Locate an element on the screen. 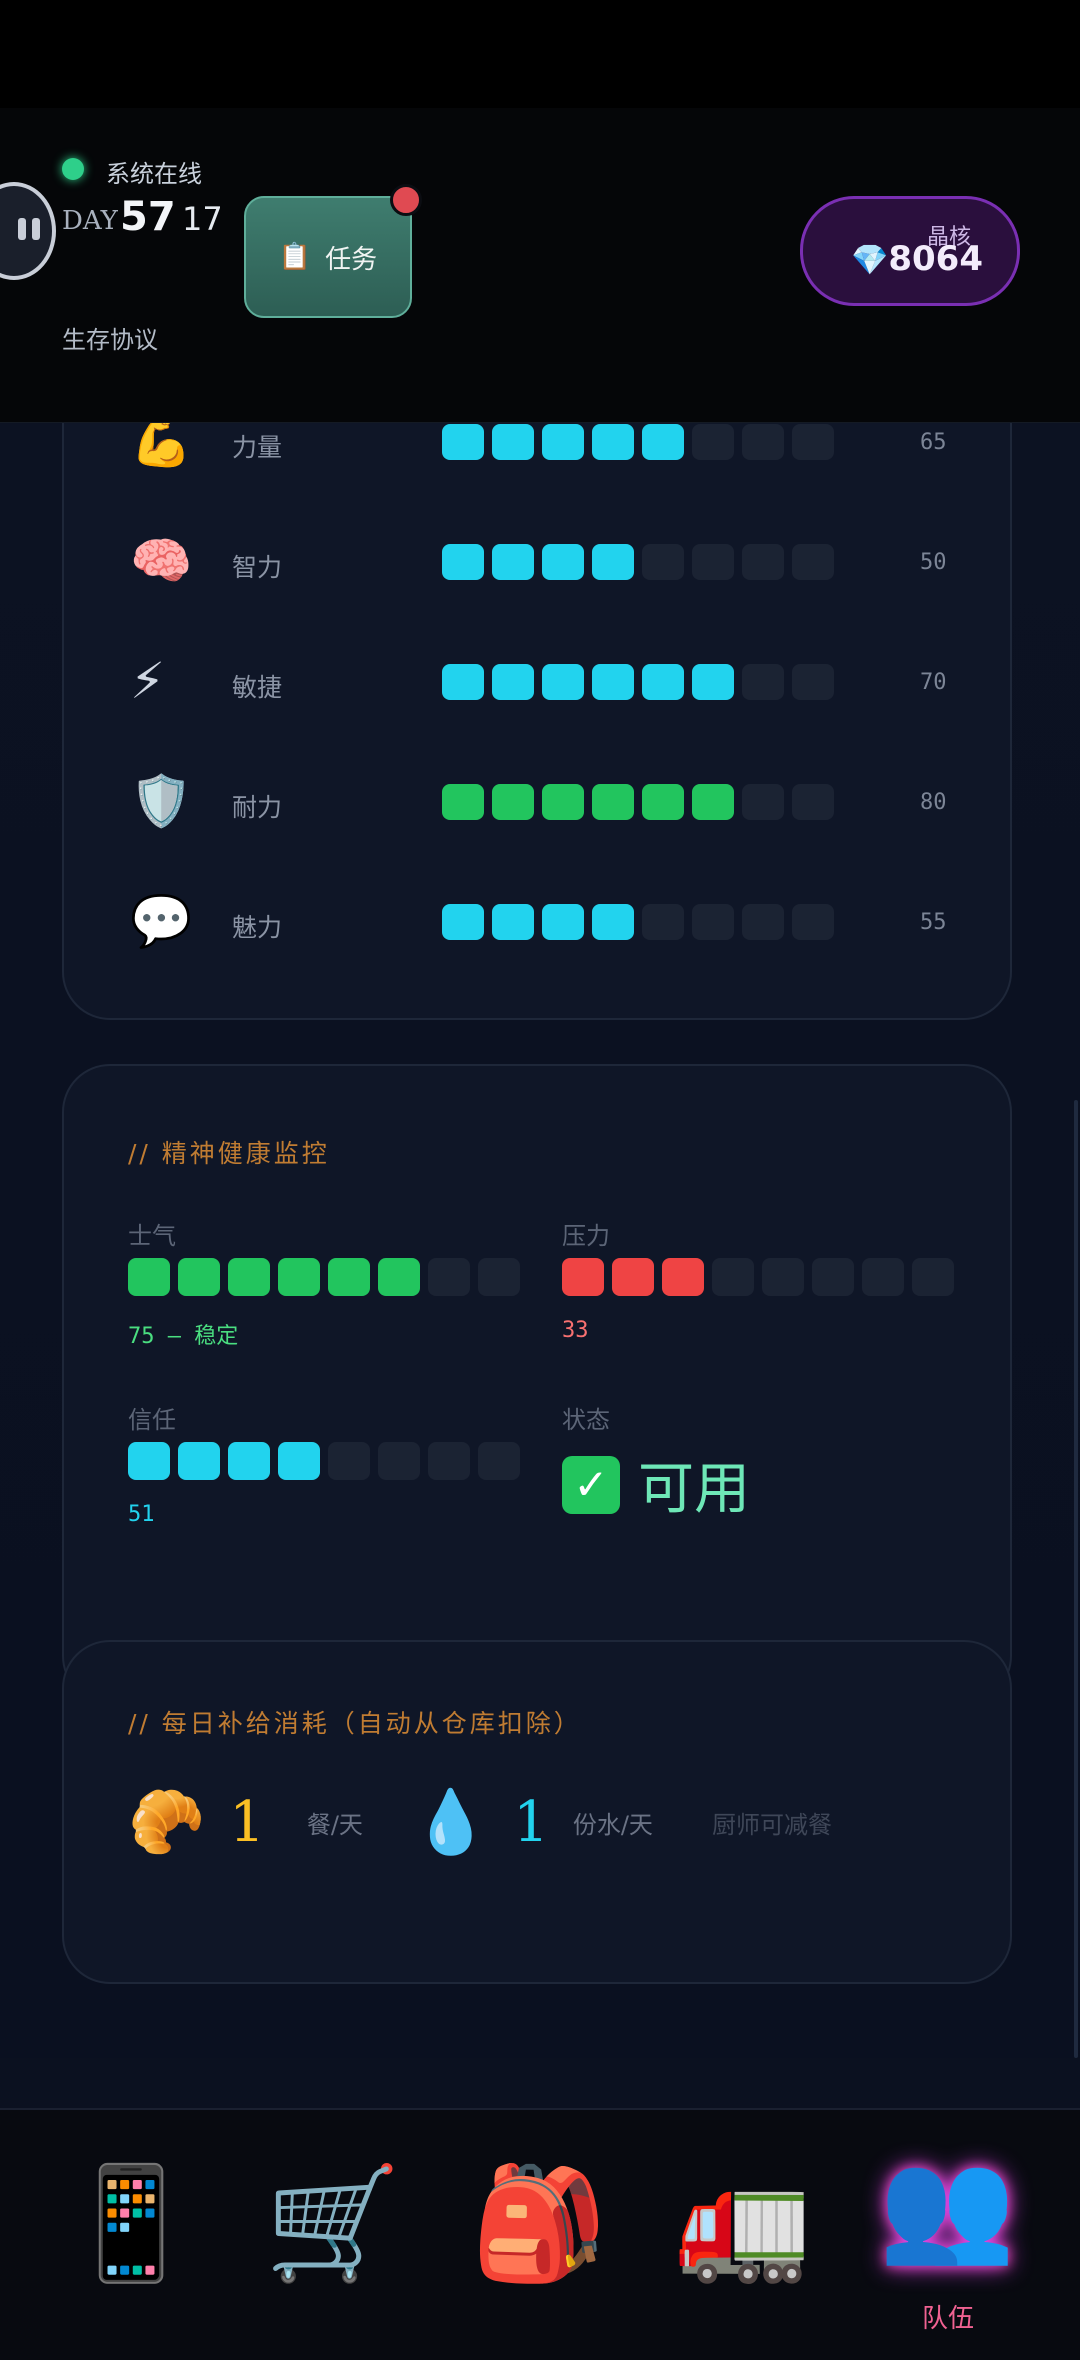  water-drop-icon: 💧 is located at coordinates (451, 1821).